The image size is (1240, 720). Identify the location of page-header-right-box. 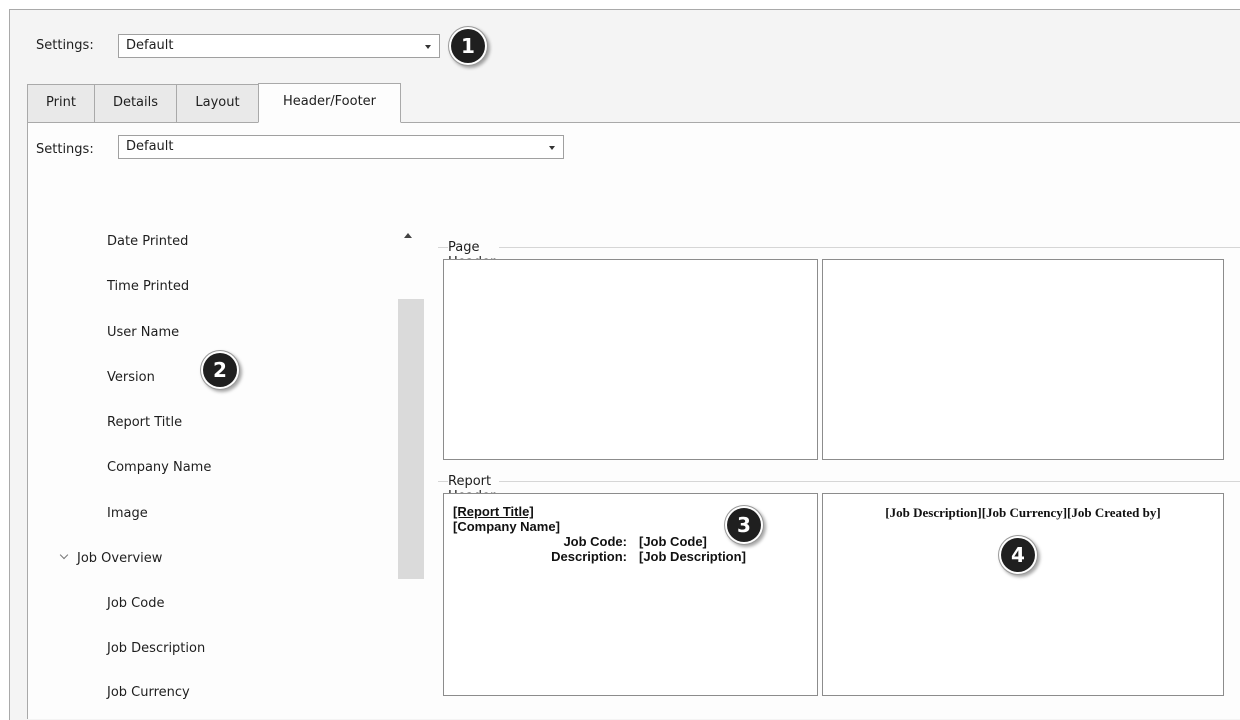
(1023, 359).